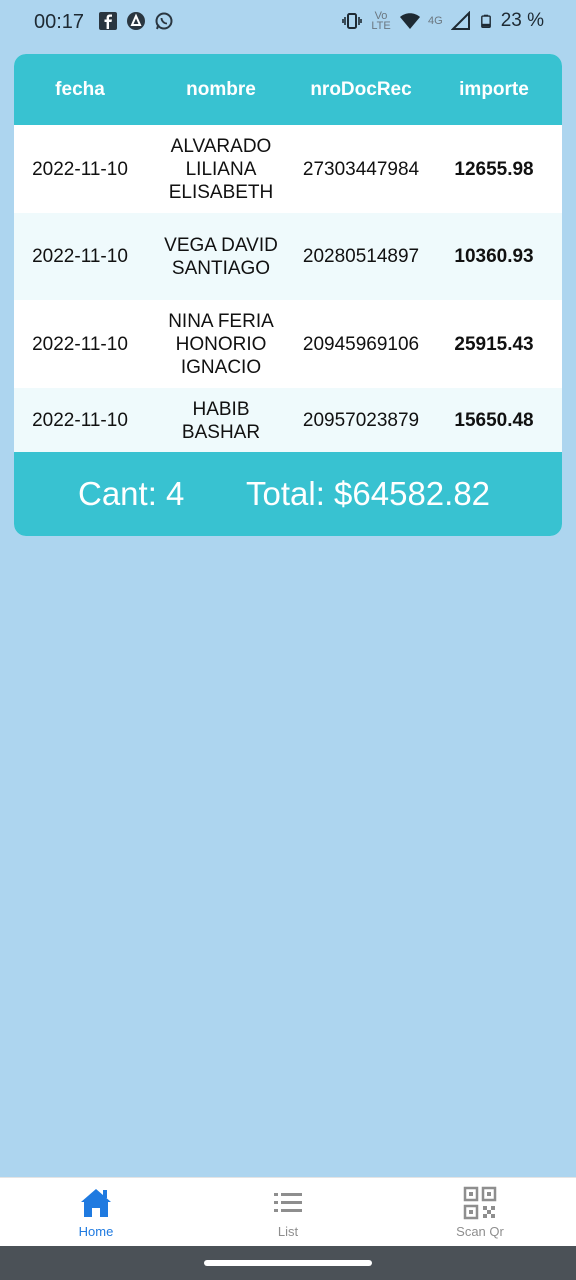 The width and height of the screenshot is (576, 1280). I want to click on nav-scan-qr-label: Scan Qr, so click(480, 1231).